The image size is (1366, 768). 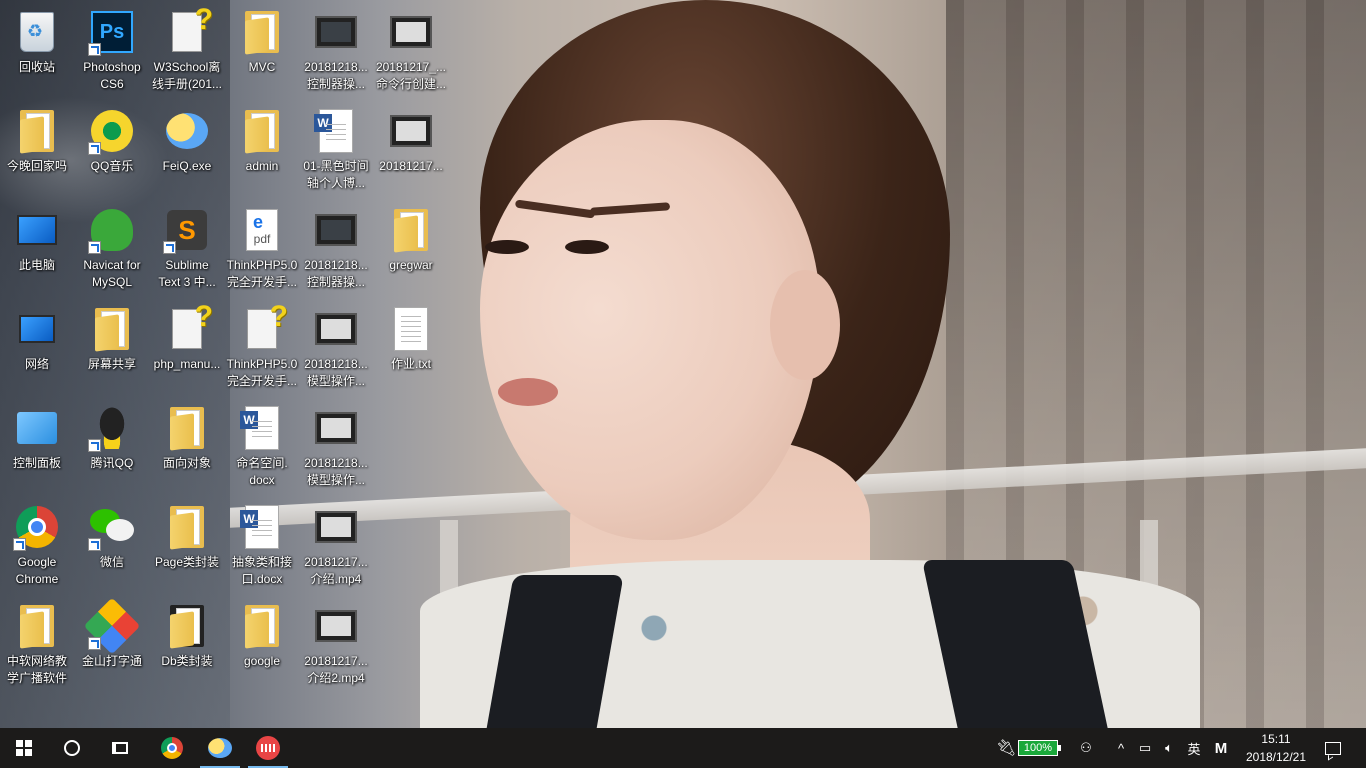 I want to click on icon-label: 作业.txt, so click(x=410, y=364).